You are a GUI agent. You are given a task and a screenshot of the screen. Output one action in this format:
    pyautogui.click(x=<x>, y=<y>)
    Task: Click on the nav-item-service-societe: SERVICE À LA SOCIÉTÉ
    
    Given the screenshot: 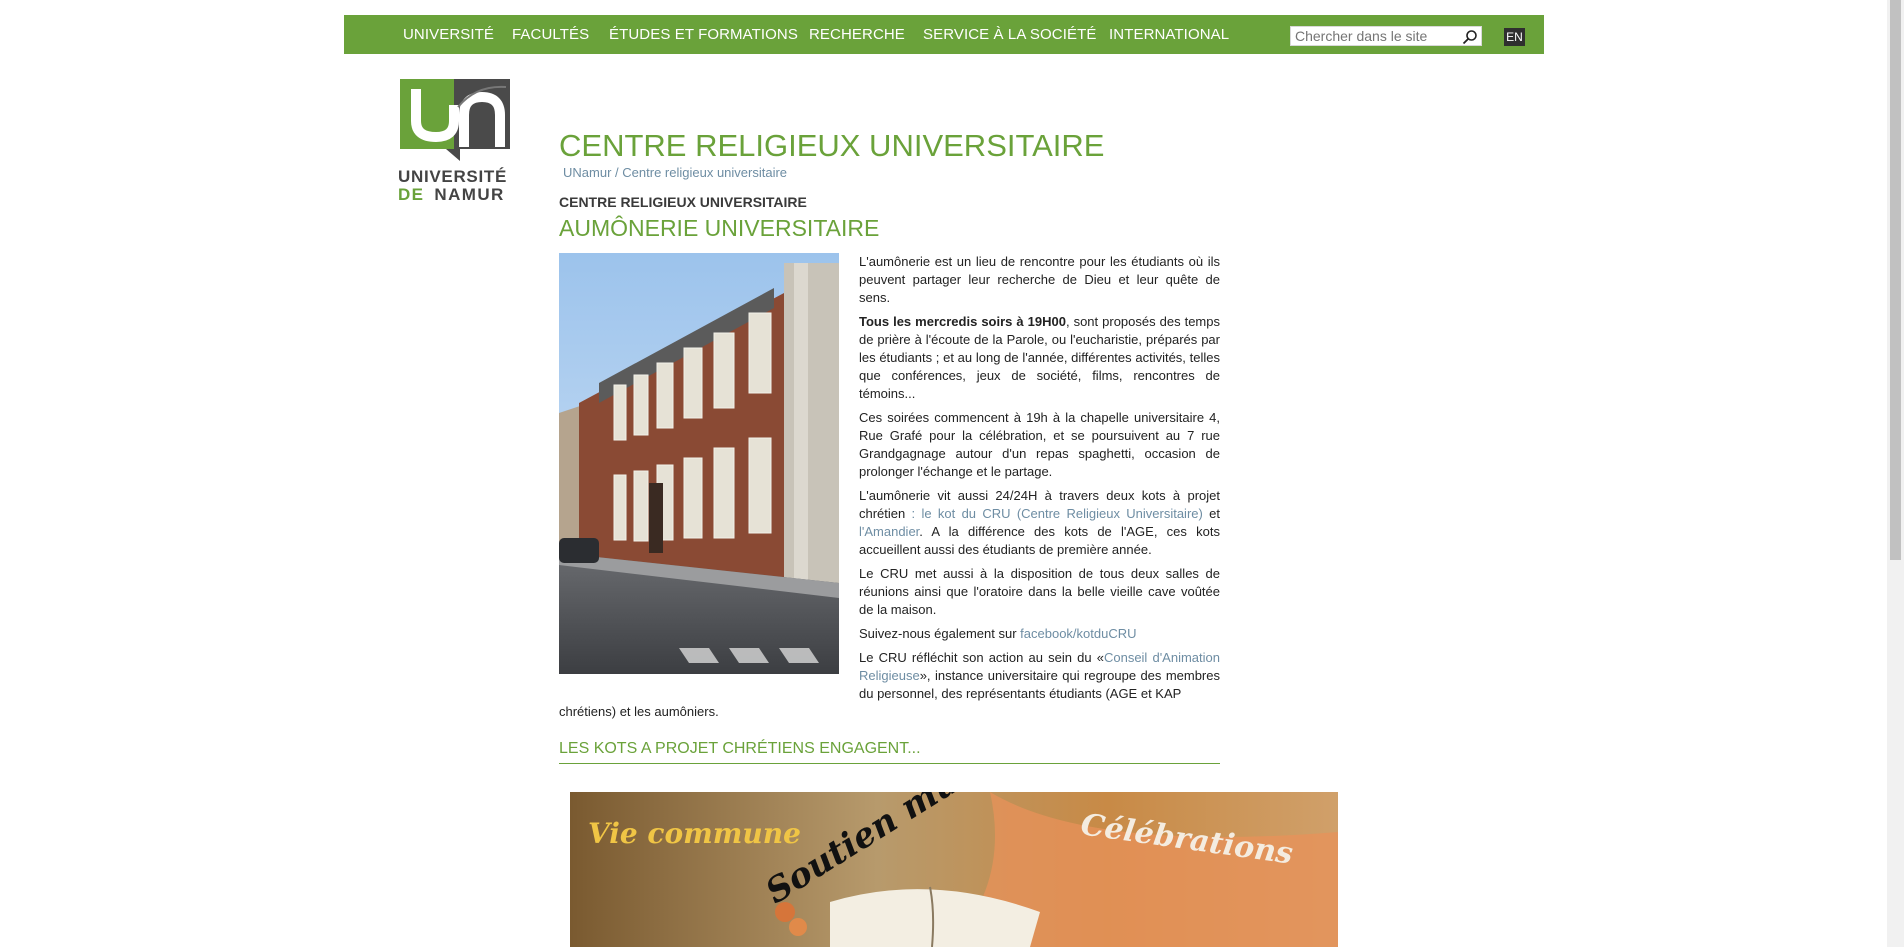 What is the action you would take?
    pyautogui.click(x=1009, y=34)
    